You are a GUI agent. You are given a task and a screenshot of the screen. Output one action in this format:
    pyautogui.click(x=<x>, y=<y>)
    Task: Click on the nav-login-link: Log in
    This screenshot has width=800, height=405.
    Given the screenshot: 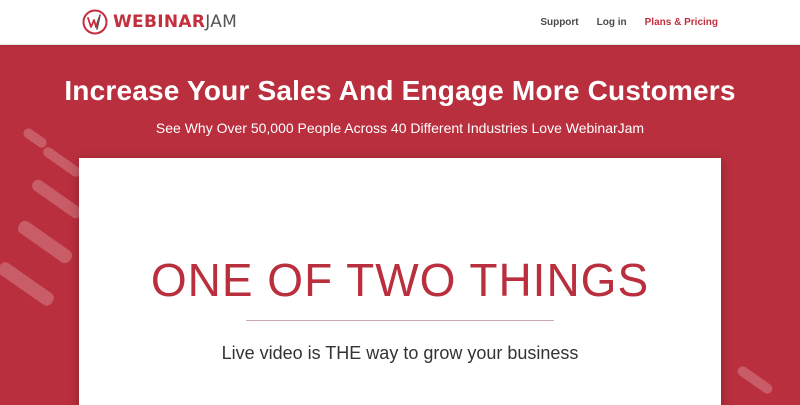 What is the action you would take?
    pyautogui.click(x=612, y=22)
    